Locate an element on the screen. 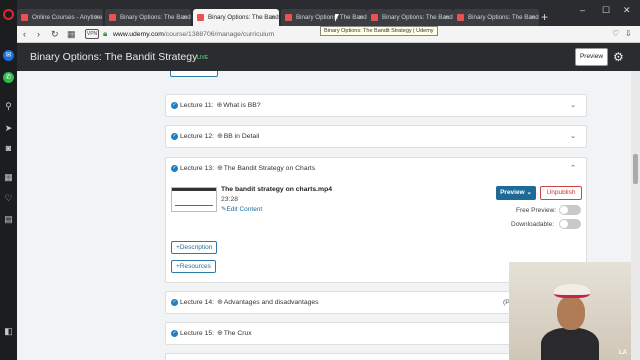 The image size is (640, 360). video-file-name: The bandit strategy on charts.mp4 is located at coordinates (277, 189).